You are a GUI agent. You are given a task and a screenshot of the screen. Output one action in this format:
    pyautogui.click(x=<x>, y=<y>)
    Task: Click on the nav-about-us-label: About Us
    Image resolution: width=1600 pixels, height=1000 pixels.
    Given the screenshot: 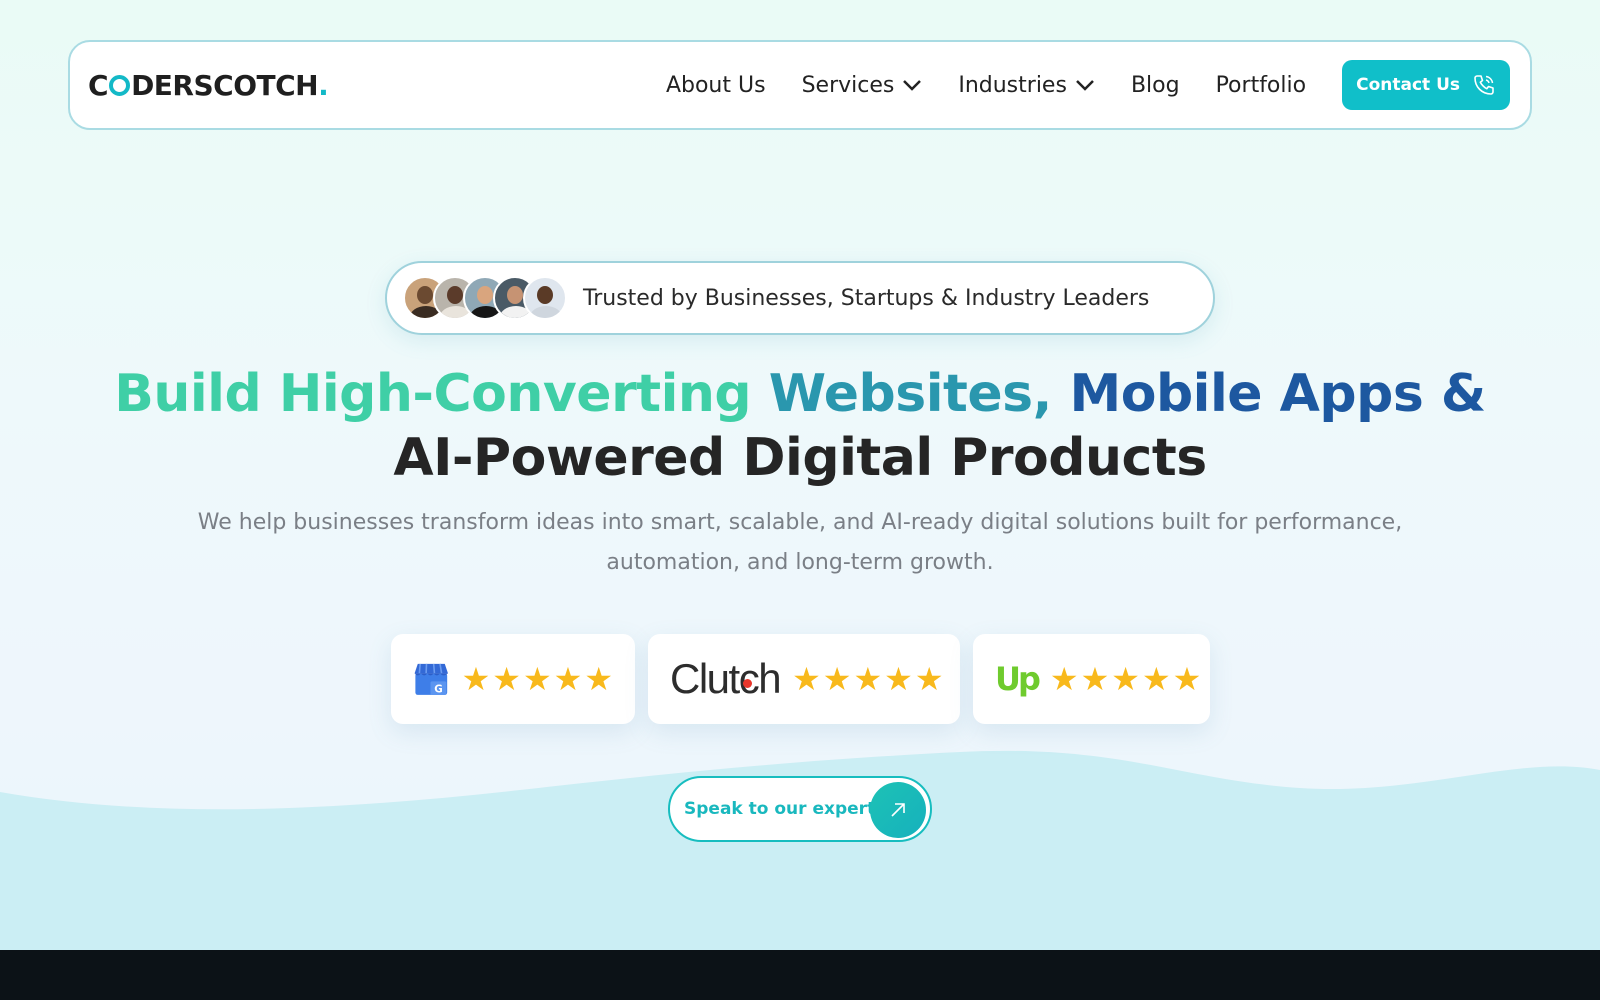 What is the action you would take?
    pyautogui.click(x=715, y=85)
    